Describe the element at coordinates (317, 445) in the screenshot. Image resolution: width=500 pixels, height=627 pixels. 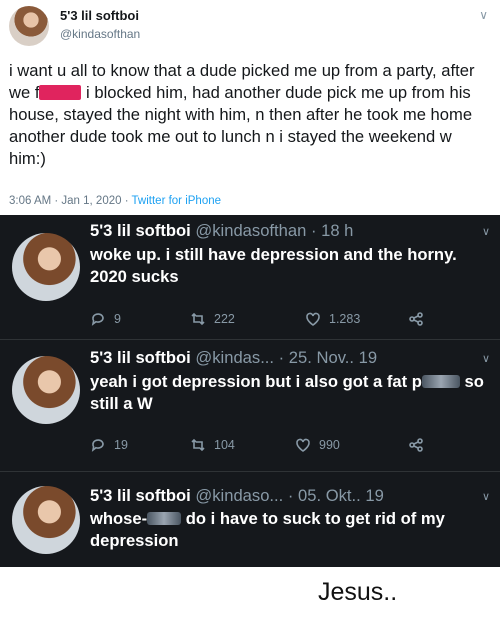
I see `like-button: 990` at that location.